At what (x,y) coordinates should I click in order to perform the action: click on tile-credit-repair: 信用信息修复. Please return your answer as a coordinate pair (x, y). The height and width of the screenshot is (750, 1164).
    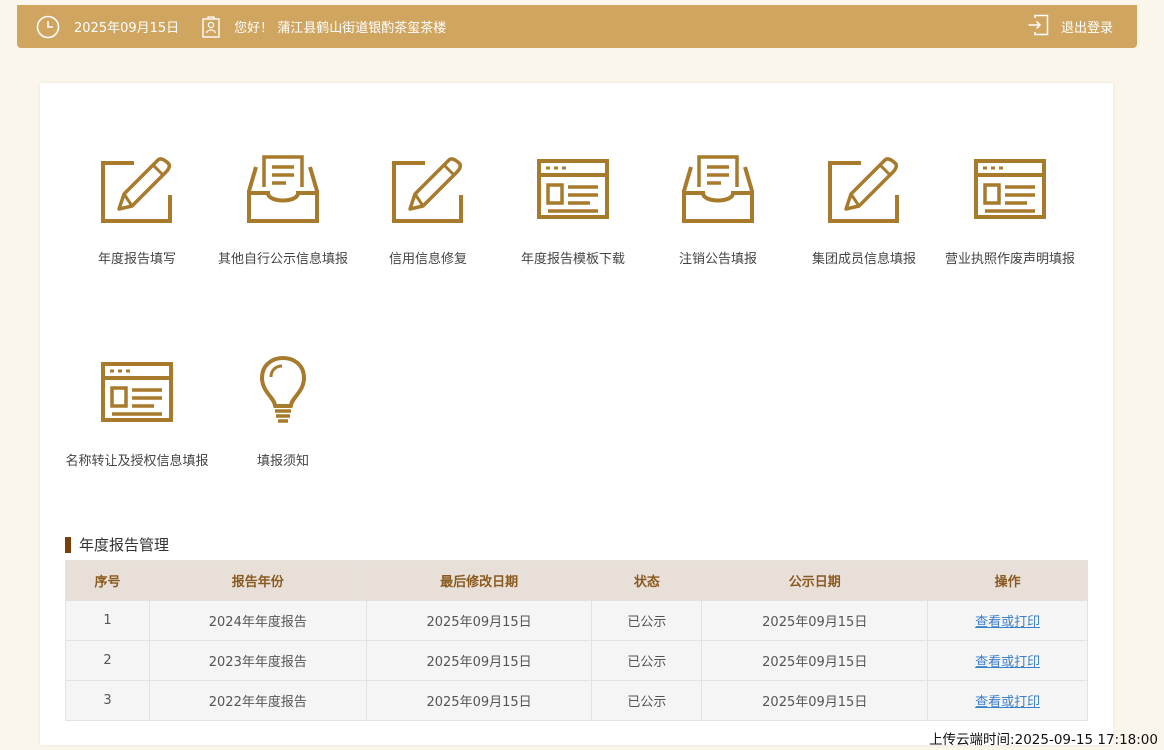
    Looking at the image, I should click on (428, 211).